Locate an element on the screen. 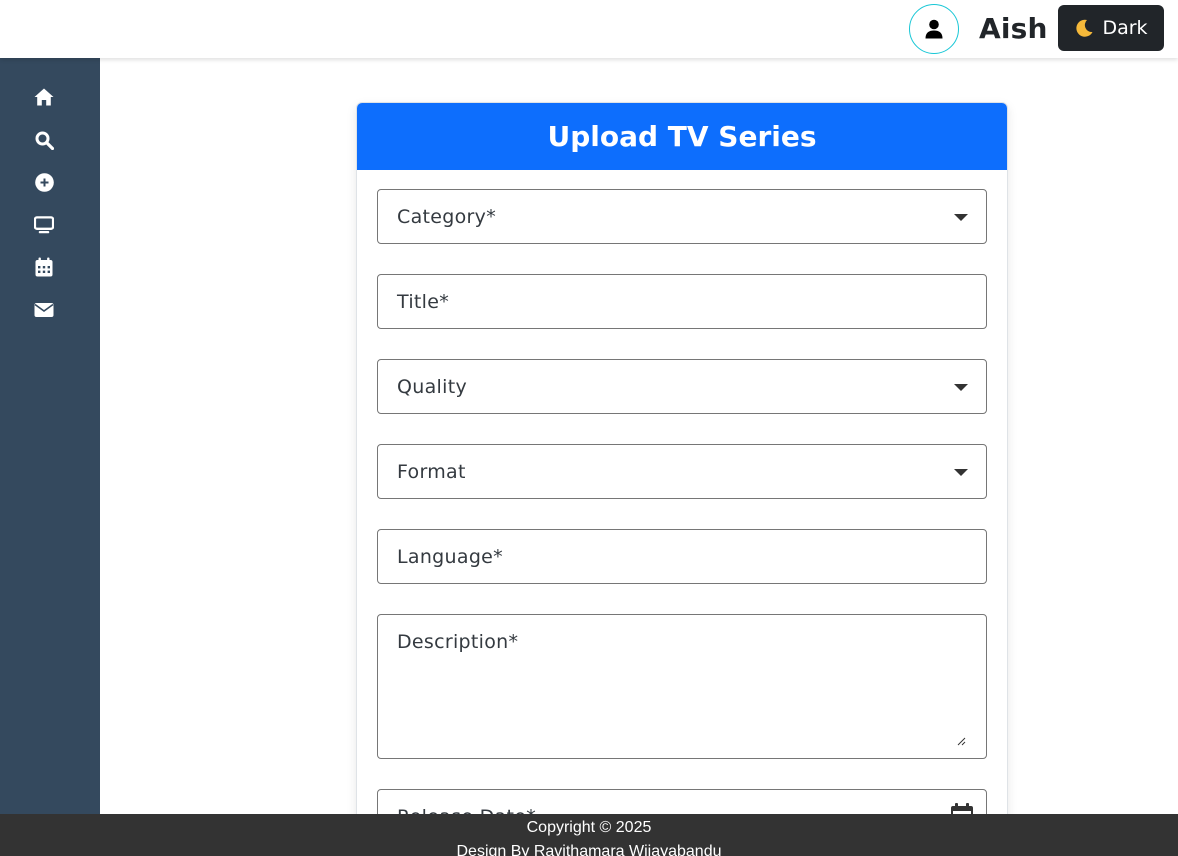 Image resolution: width=1178 pixels, height=856 pixels. footer-copyright: Copyright © 2025 is located at coordinates (589, 827).